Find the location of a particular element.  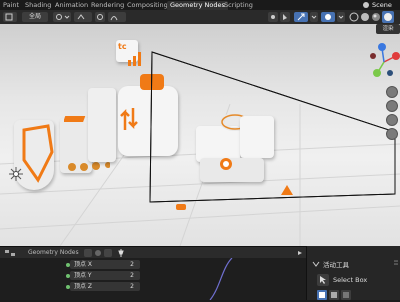

proportional-edit-toggle is located at coordinates (100, 17).